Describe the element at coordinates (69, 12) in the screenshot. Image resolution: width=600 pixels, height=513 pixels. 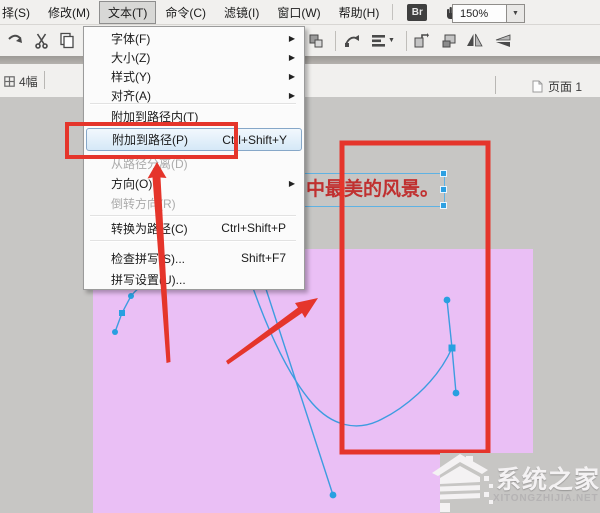
I see `menubar-item-modify: 修改(M)` at that location.